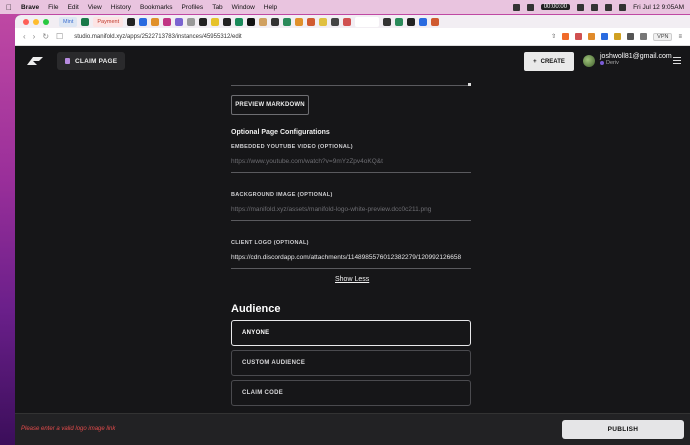 This screenshot has width=690, height=445. Describe the element at coordinates (270, 243) in the screenshot. I see `client-logo-label: CLIENT LOGO (OPTIONAL)` at that location.